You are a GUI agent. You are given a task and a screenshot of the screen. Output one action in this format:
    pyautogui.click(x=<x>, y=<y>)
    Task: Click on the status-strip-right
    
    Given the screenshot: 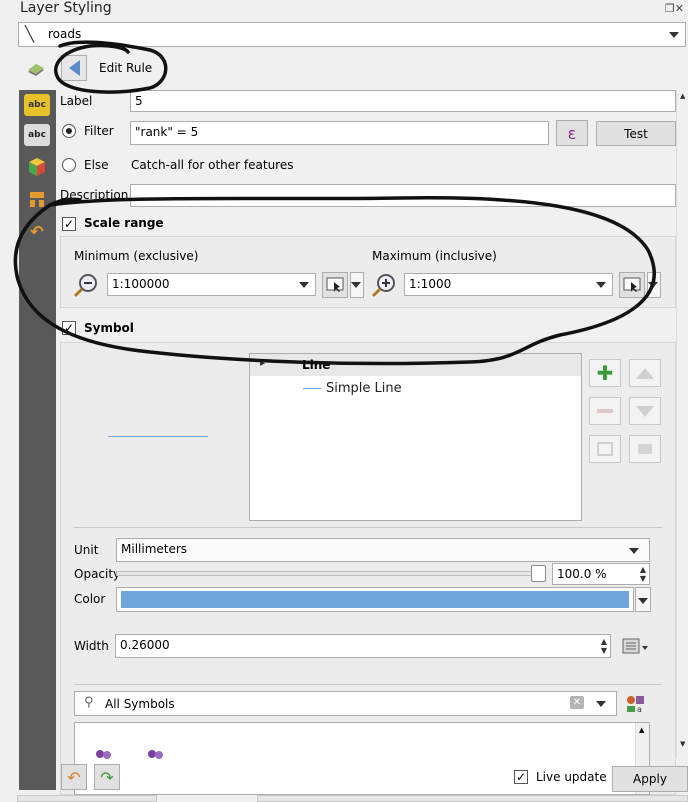 What is the action you would take?
    pyautogui.click(x=472, y=798)
    